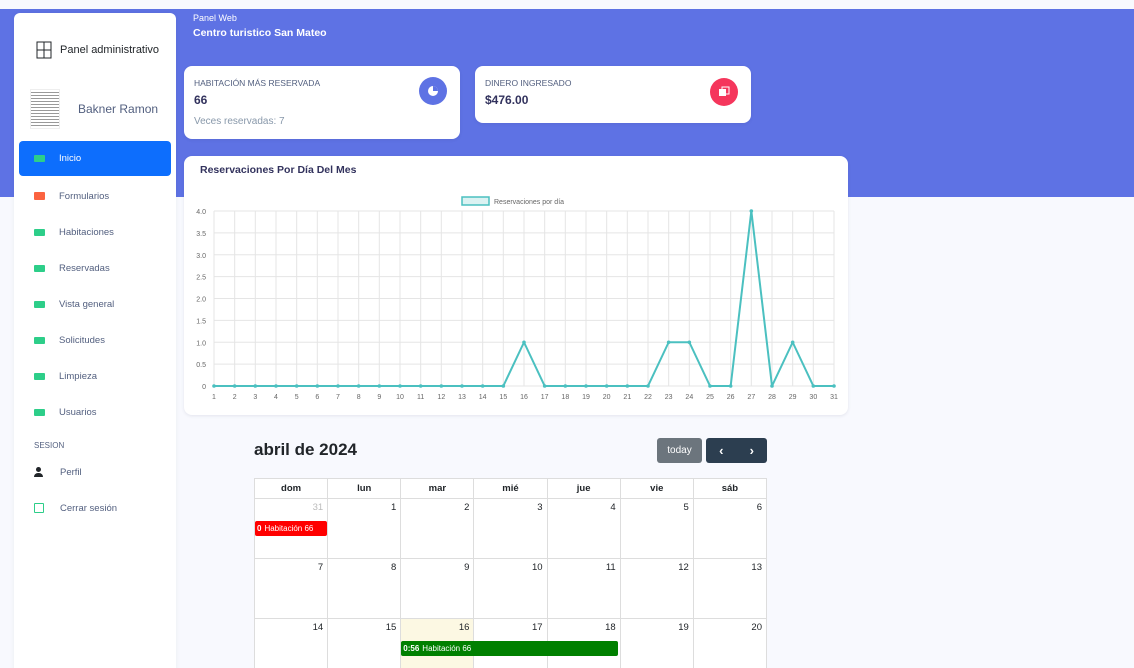  I want to click on sidebar-item-vista-general: Vista general, so click(95, 304).